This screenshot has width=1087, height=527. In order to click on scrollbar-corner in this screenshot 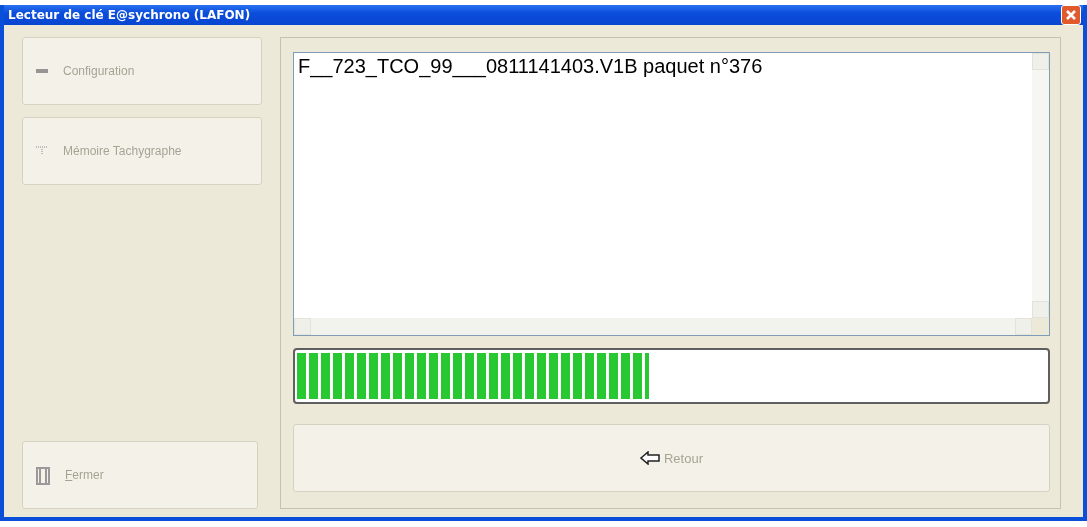, I will do `click(1040, 326)`.